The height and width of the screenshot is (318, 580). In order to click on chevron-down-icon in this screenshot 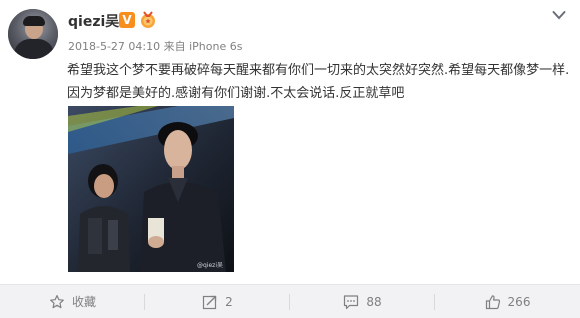, I will do `click(559, 15)`.